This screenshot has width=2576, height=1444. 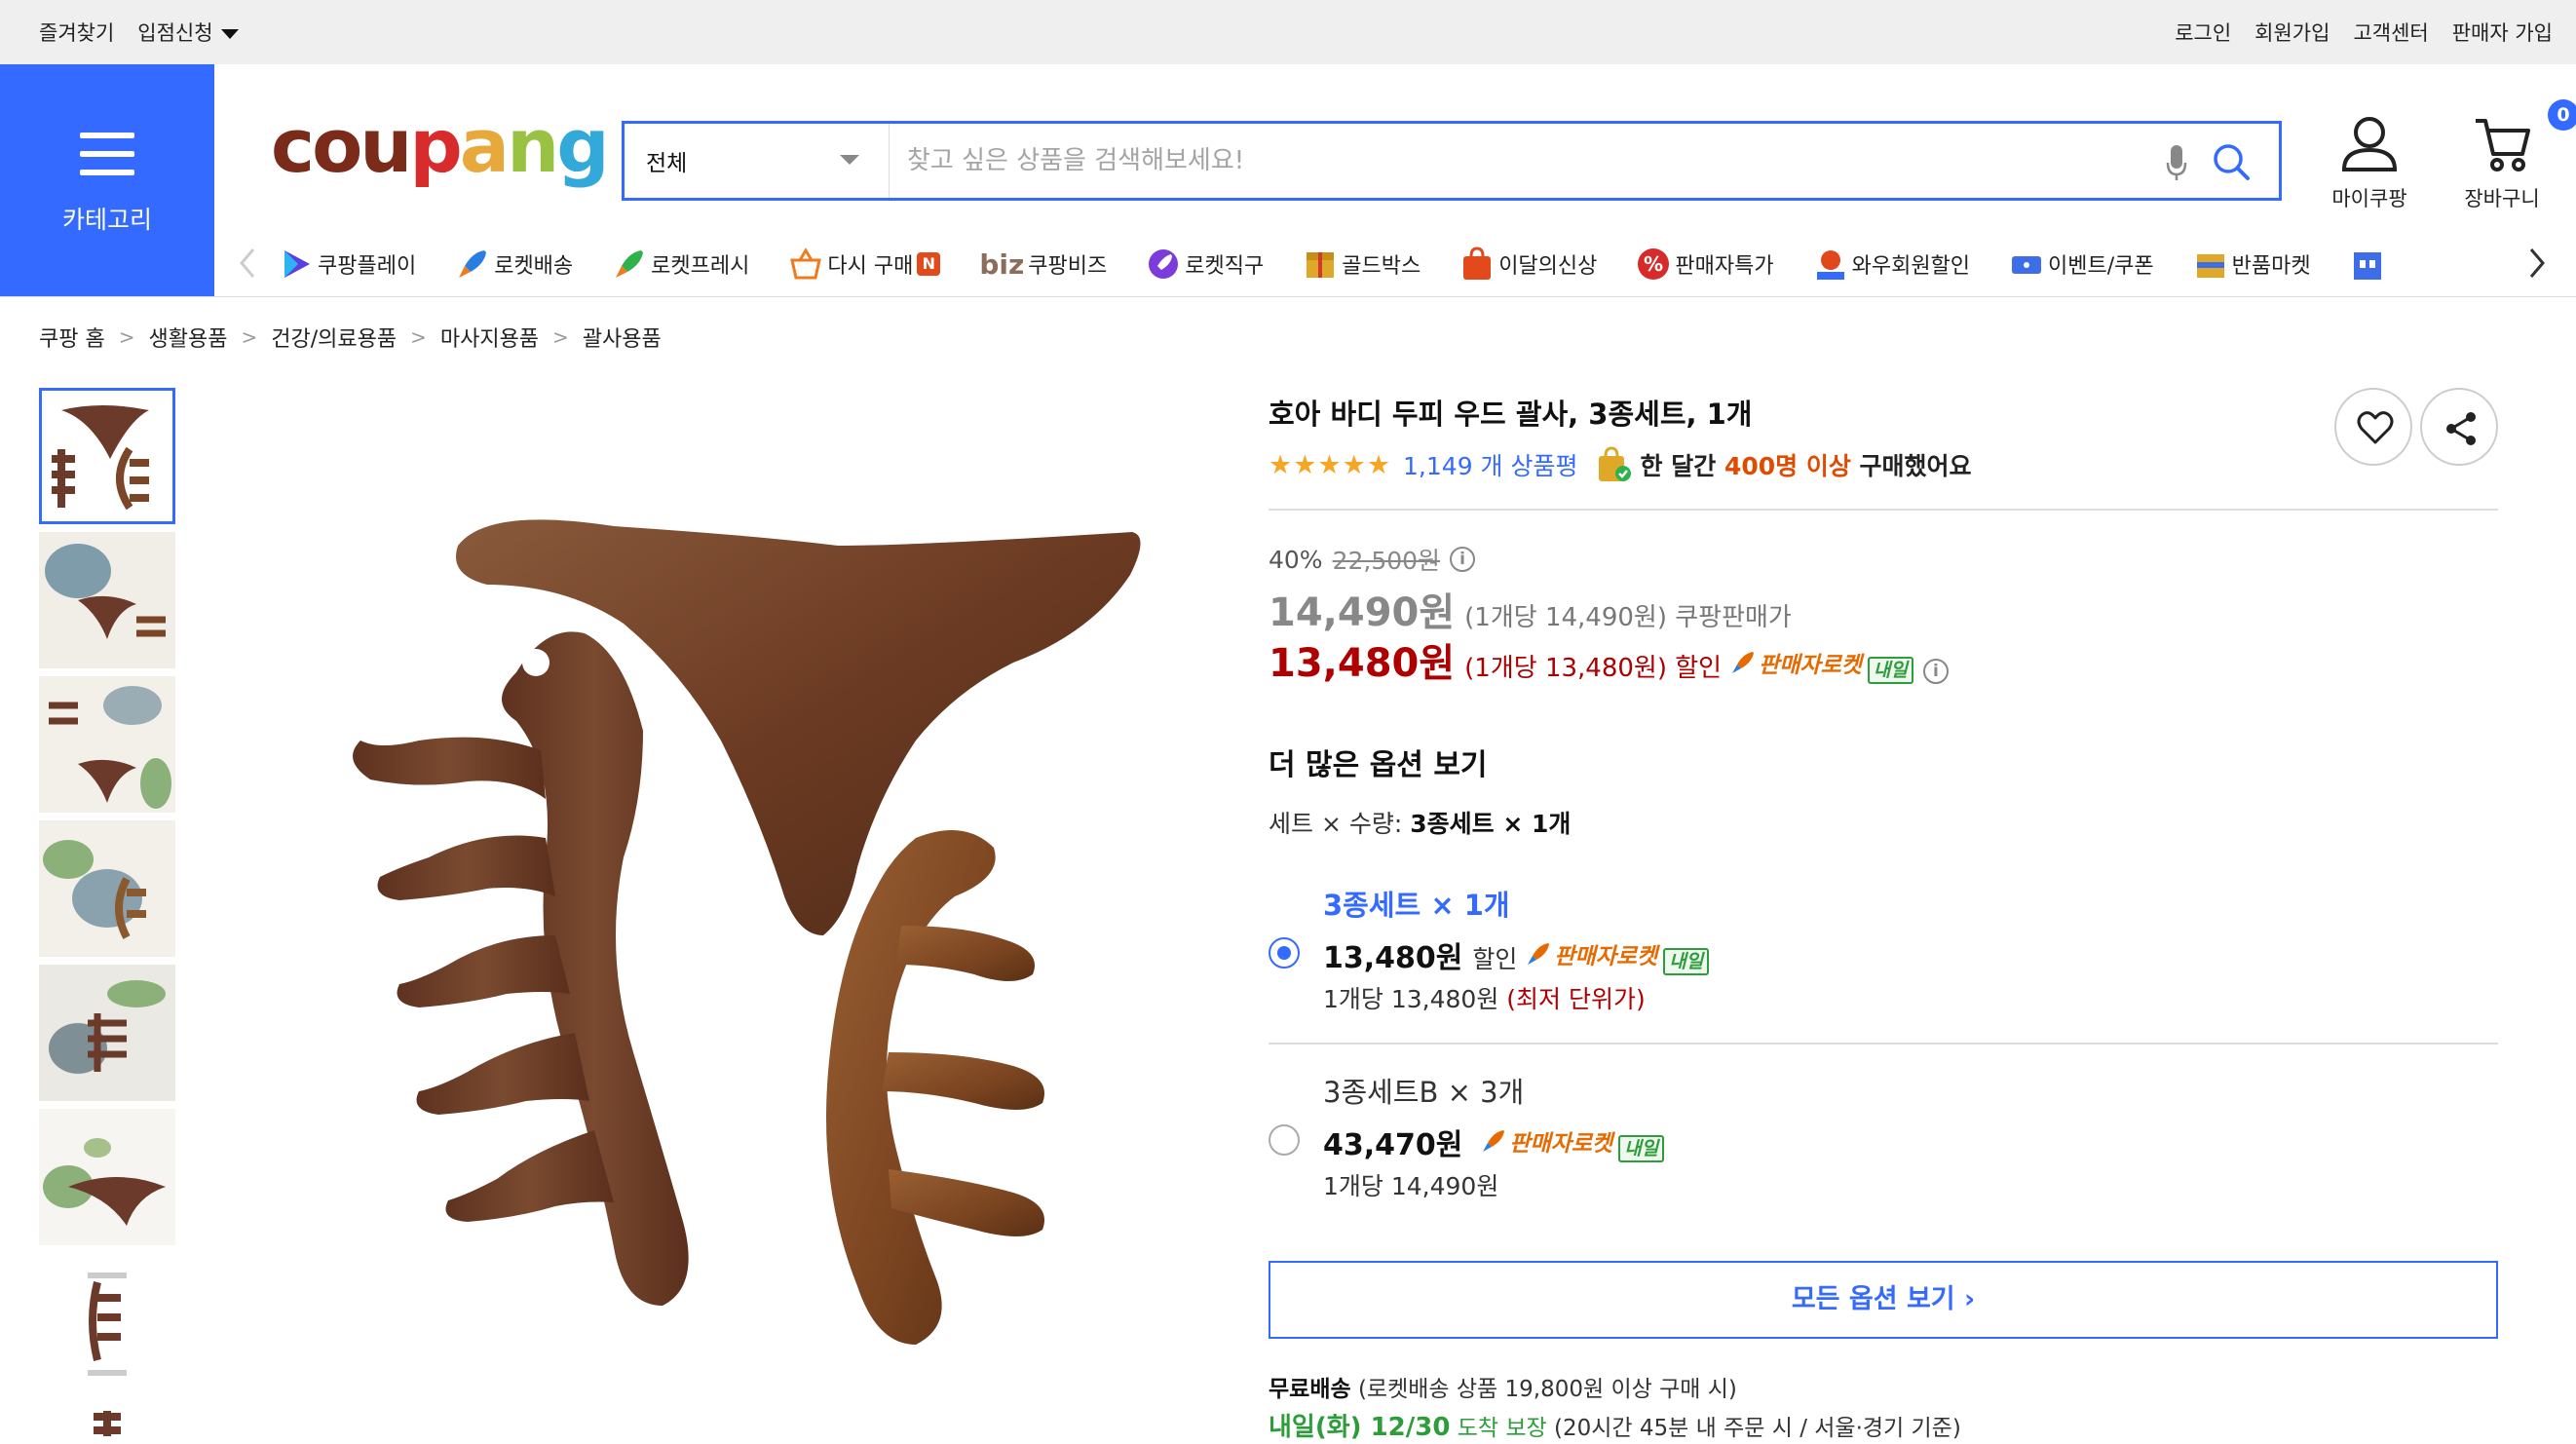 What do you see at coordinates (1330, 465) in the screenshot?
I see `star-rating-icon: ★★★★★` at bounding box center [1330, 465].